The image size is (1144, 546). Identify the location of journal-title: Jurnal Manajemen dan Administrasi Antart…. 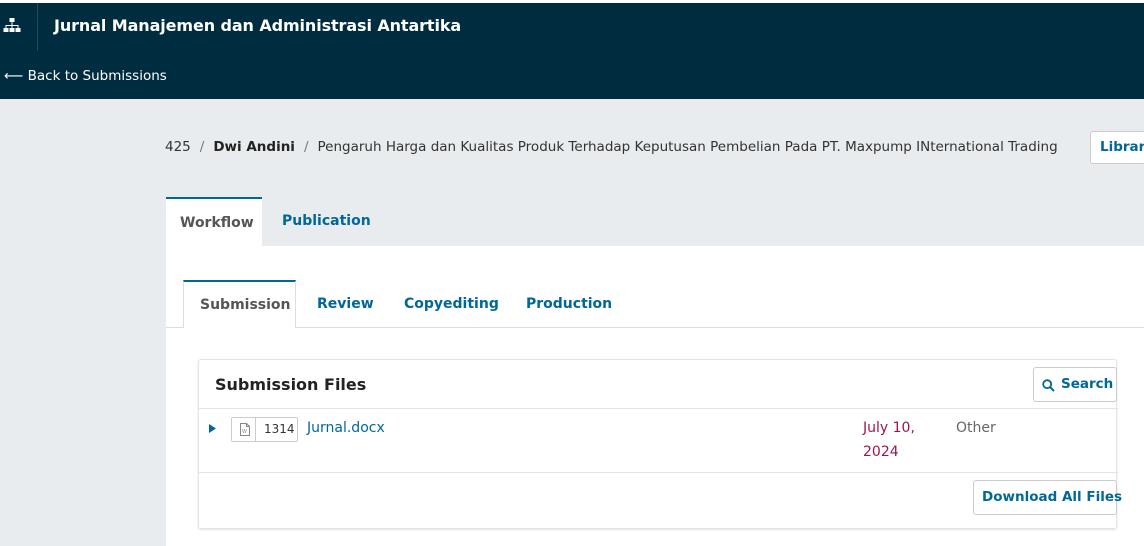
(257, 25).